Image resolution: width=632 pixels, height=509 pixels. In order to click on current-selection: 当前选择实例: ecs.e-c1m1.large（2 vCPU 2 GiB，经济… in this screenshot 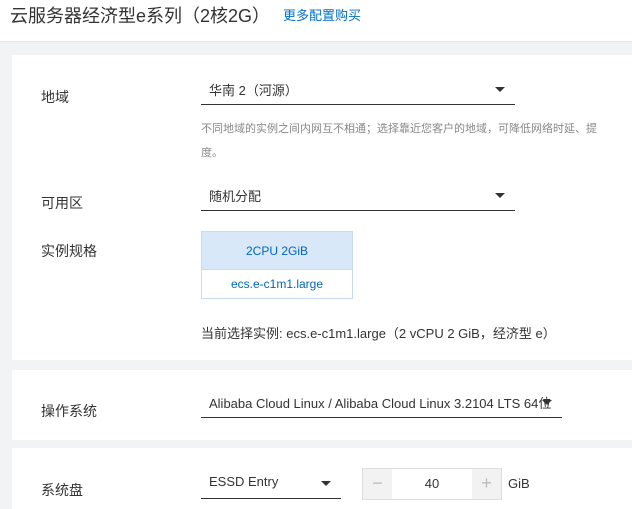, I will do `click(378, 333)`.